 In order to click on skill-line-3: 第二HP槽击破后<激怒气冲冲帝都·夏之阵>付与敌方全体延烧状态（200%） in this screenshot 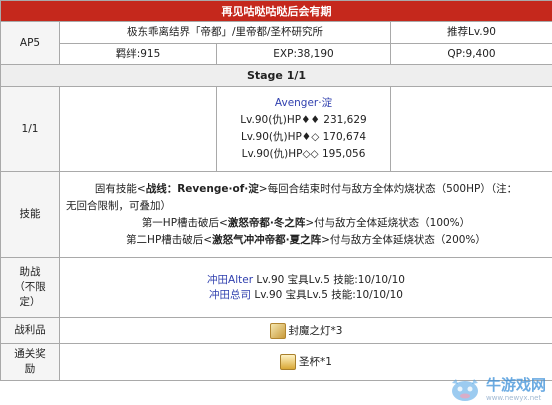, I will do `click(306, 239)`.